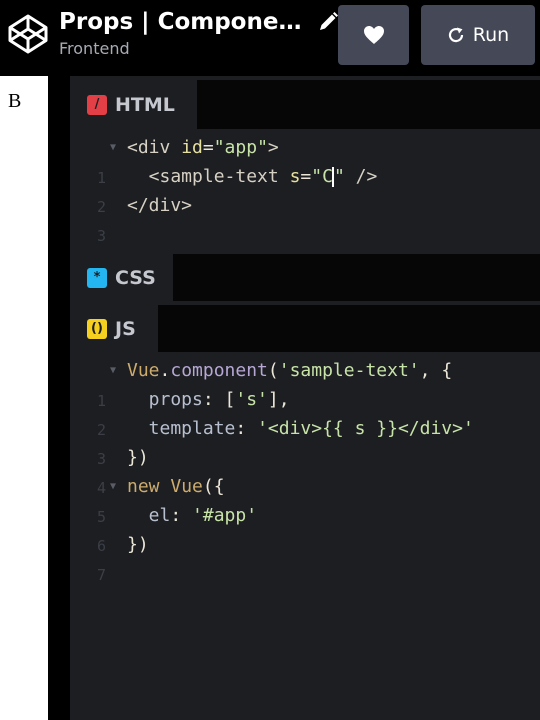 This screenshot has height=720, width=540. Describe the element at coordinates (305, 277) in the screenshot. I see `css-tab-bar: * CSS` at that location.